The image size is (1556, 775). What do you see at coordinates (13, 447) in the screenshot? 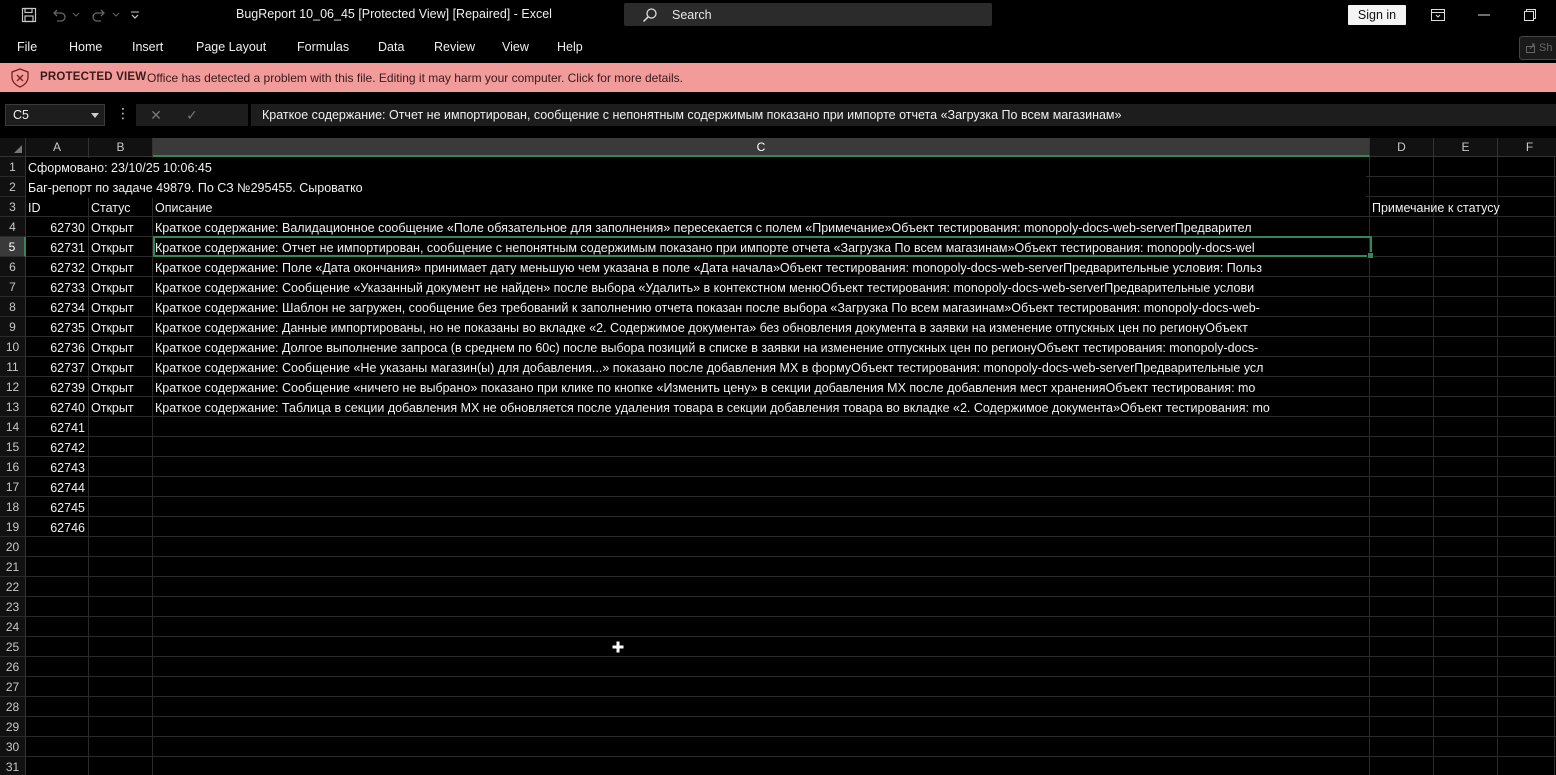
I see `row-header-15: 15` at bounding box center [13, 447].